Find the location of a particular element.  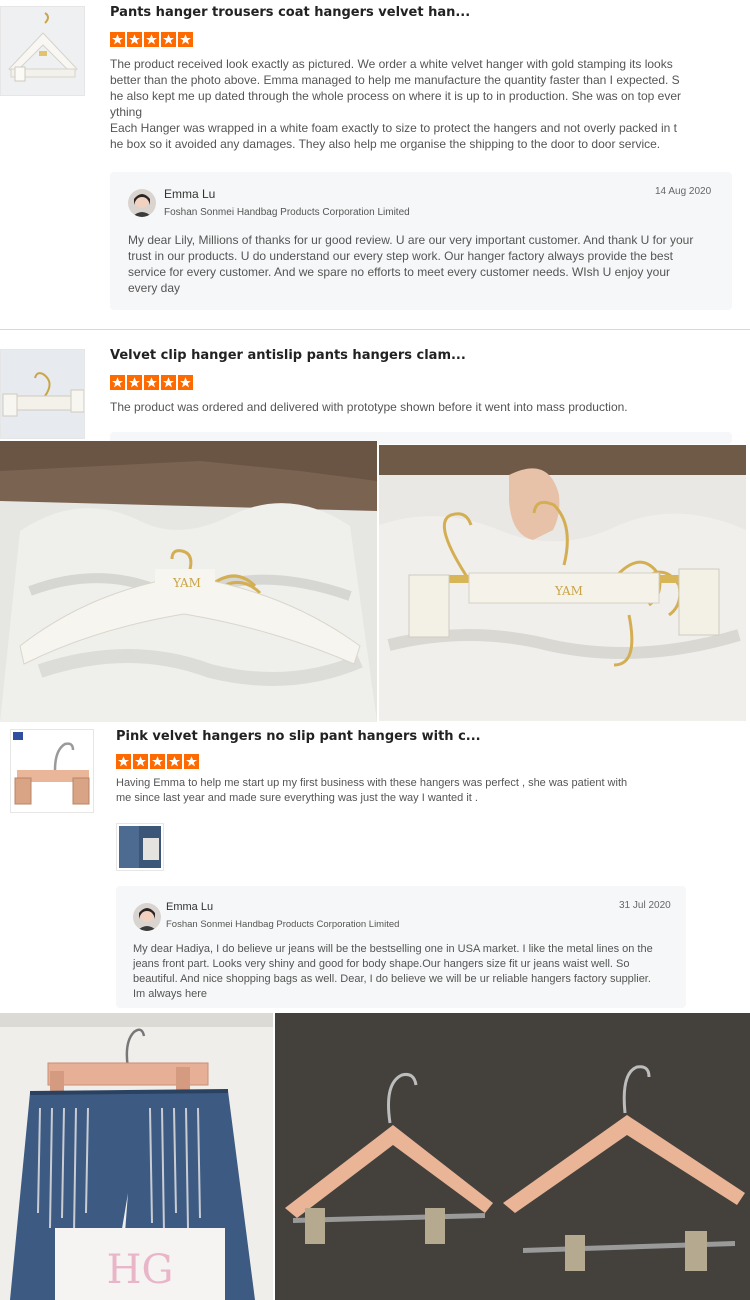

svg-text: HG is located at coordinates (140, 1270).